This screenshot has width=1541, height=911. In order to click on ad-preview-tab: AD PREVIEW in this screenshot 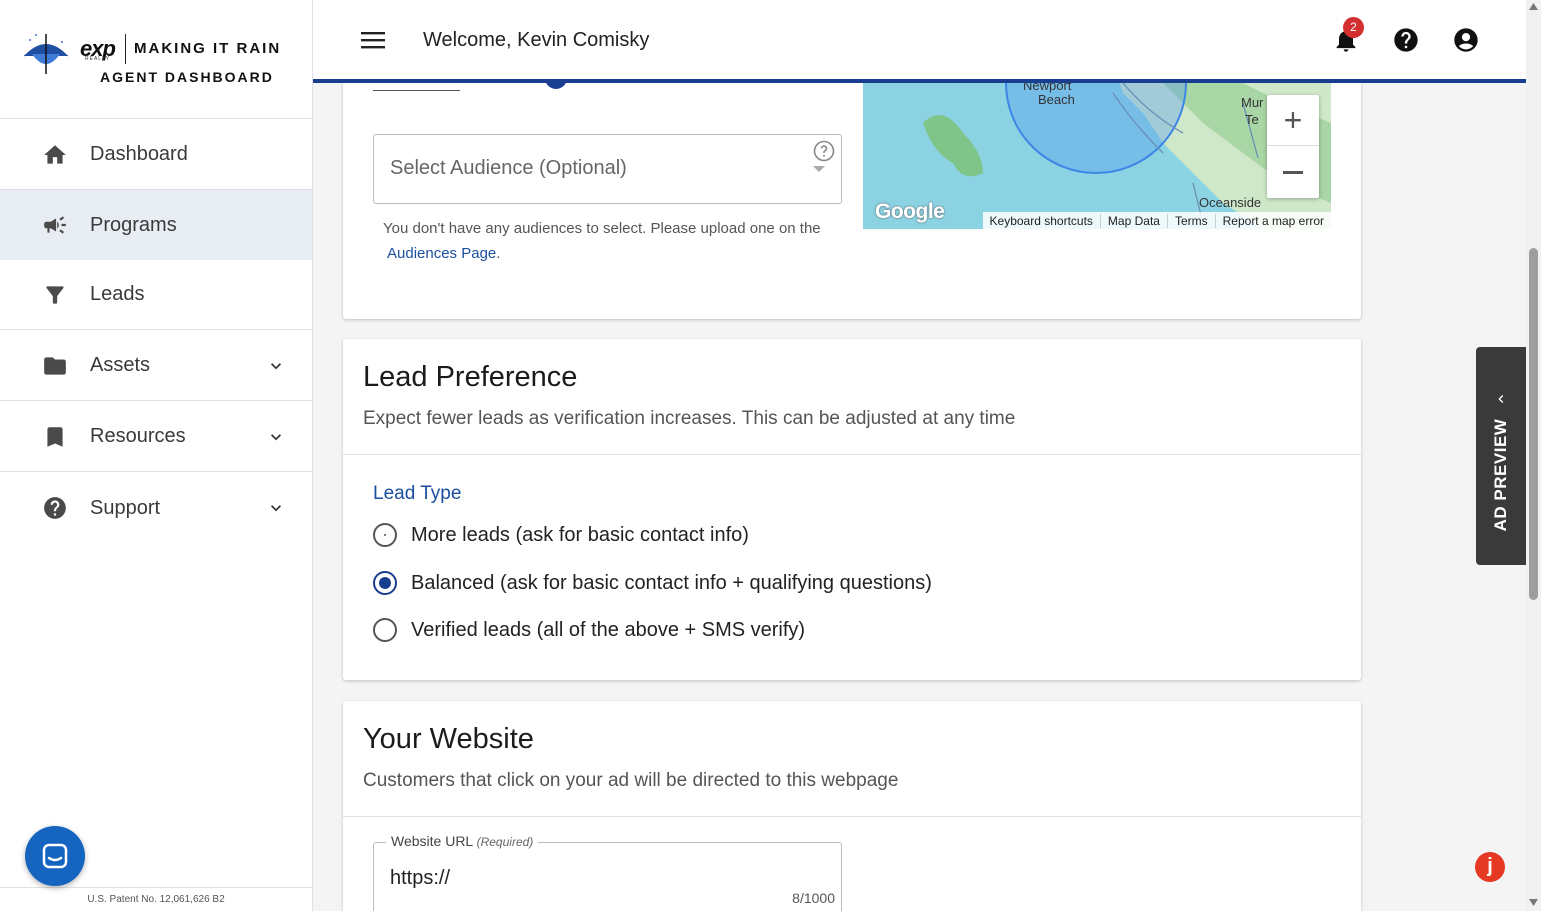, I will do `click(1501, 456)`.